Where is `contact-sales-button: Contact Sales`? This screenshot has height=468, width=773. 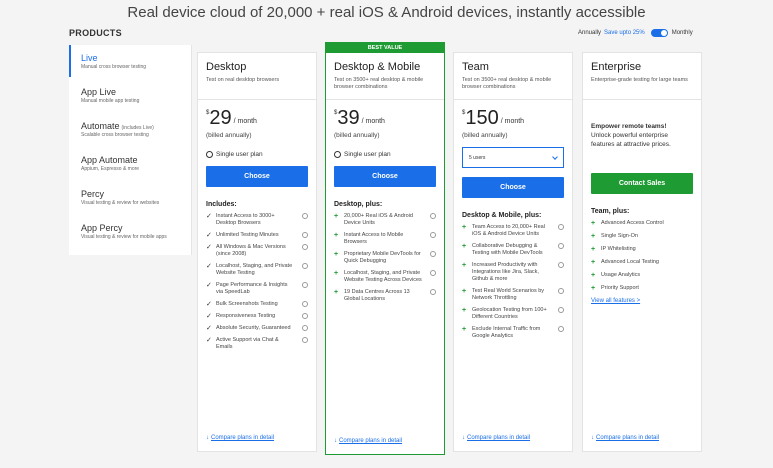 contact-sales-button: Contact Sales is located at coordinates (642, 183).